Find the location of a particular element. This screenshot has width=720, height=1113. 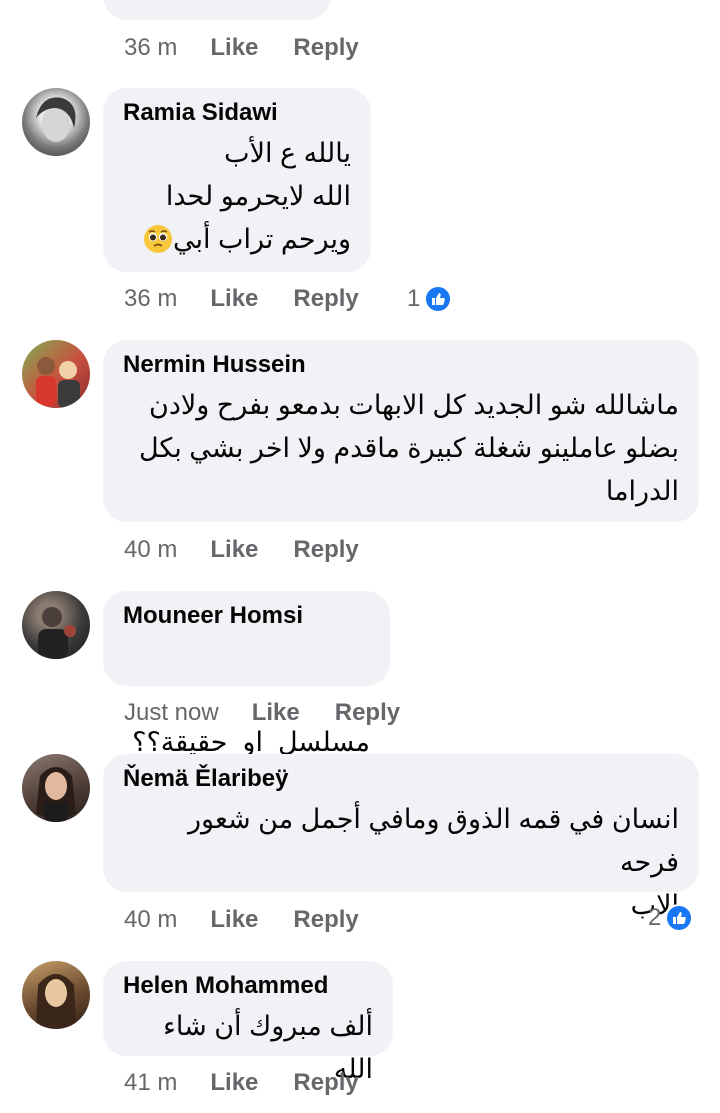

reaction-summary: 1 is located at coordinates (430, 299).